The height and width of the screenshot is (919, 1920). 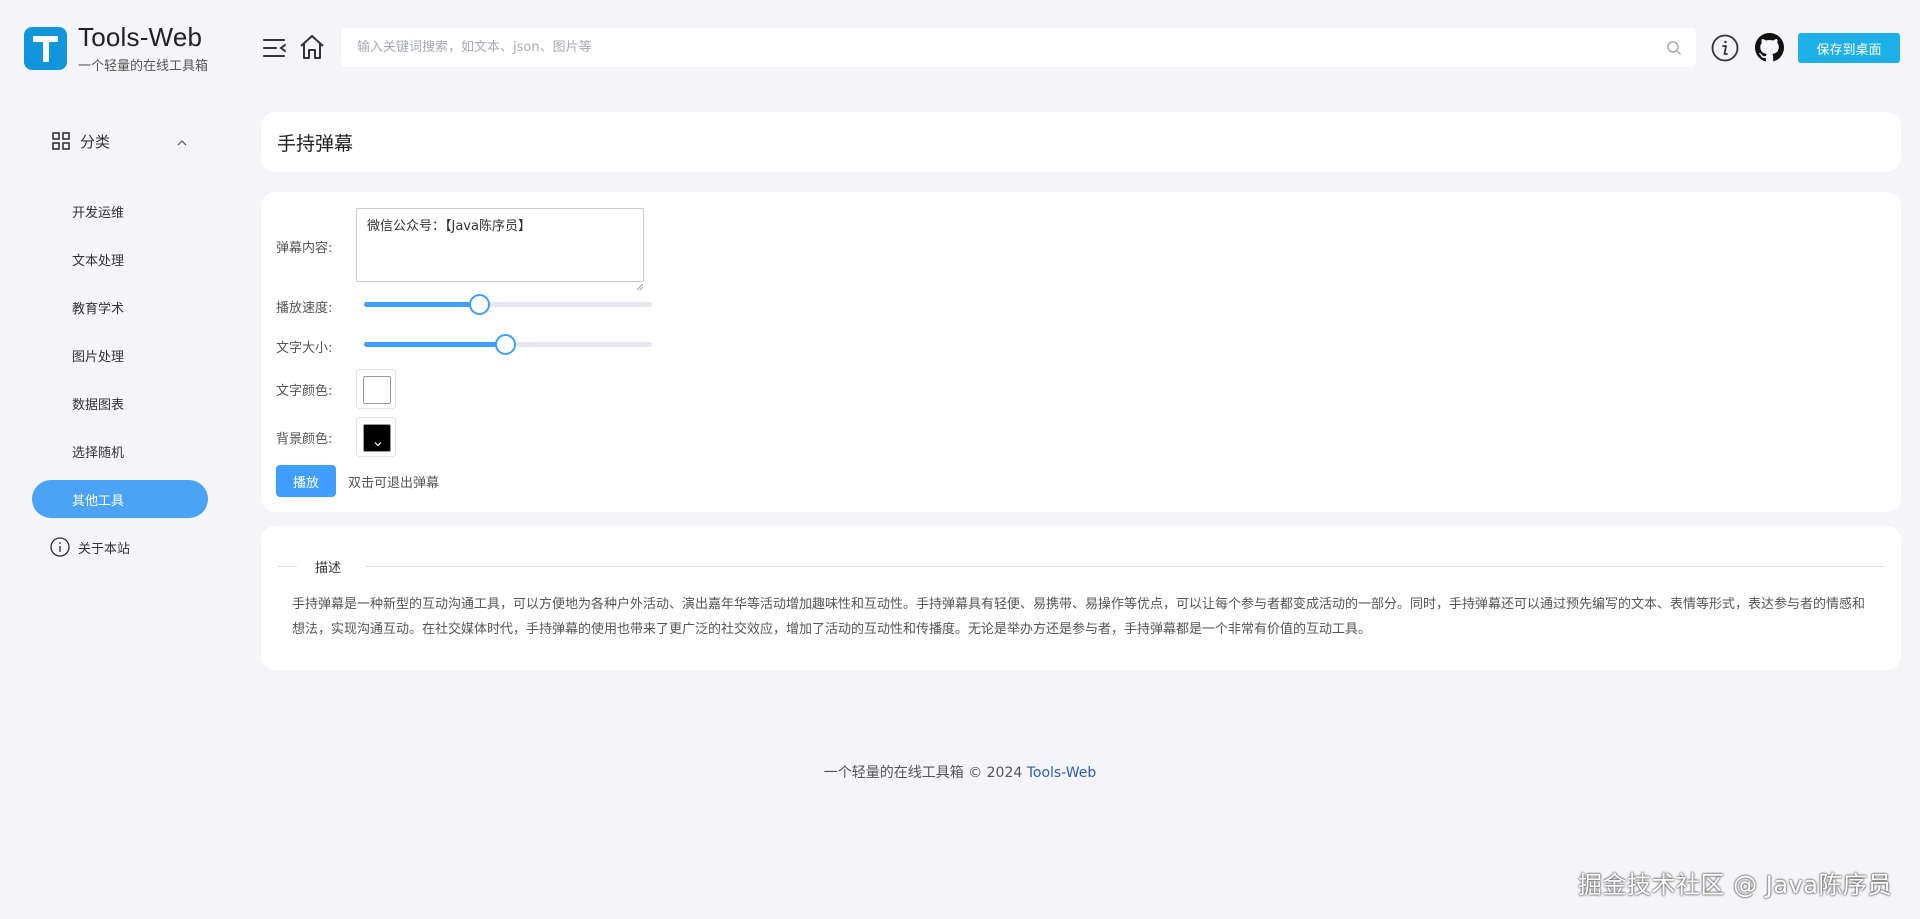 What do you see at coordinates (182, 141) in the screenshot?
I see `chevron-up-icon` at bounding box center [182, 141].